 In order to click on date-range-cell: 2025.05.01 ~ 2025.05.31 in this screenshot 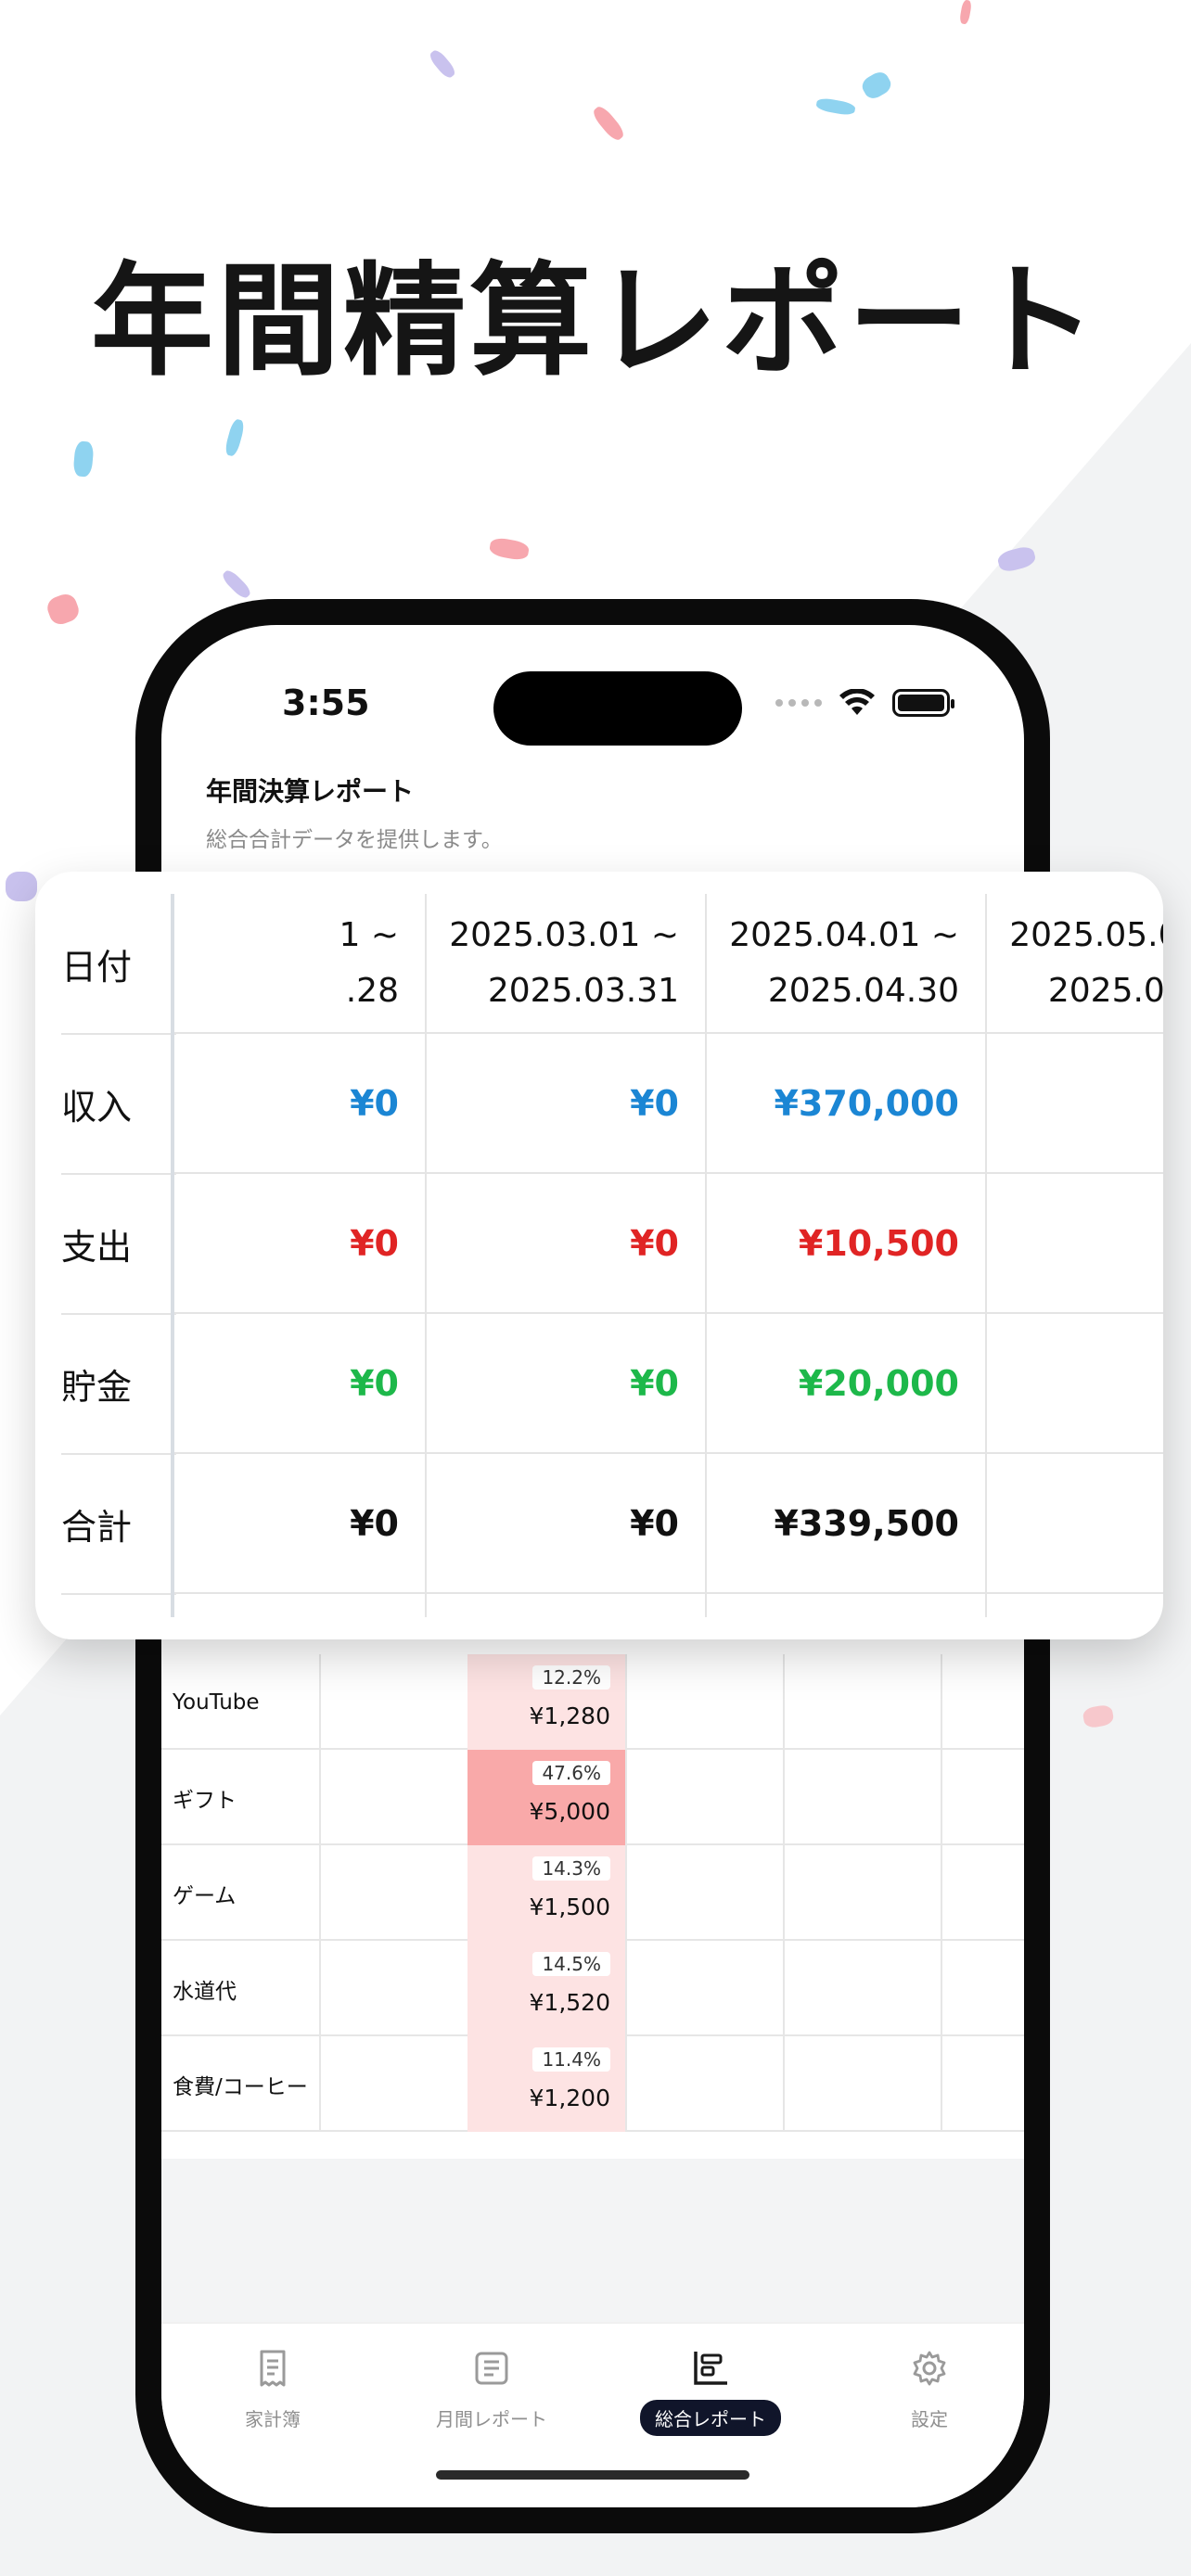, I will do `click(1075, 964)`.